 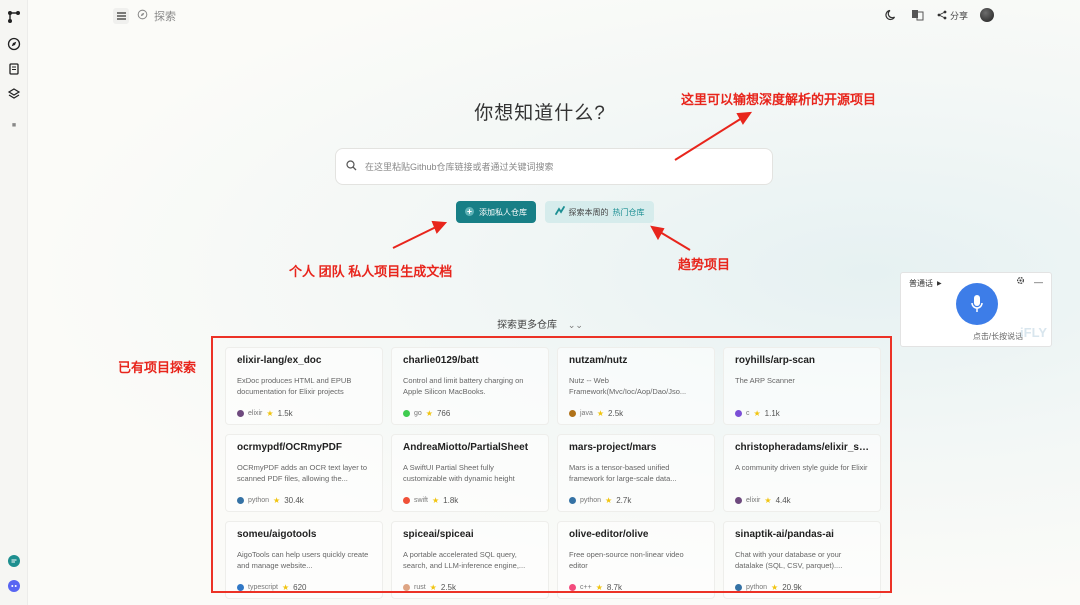 What do you see at coordinates (657, 233) in the screenshot?
I see `arrow-head-trending` at bounding box center [657, 233].